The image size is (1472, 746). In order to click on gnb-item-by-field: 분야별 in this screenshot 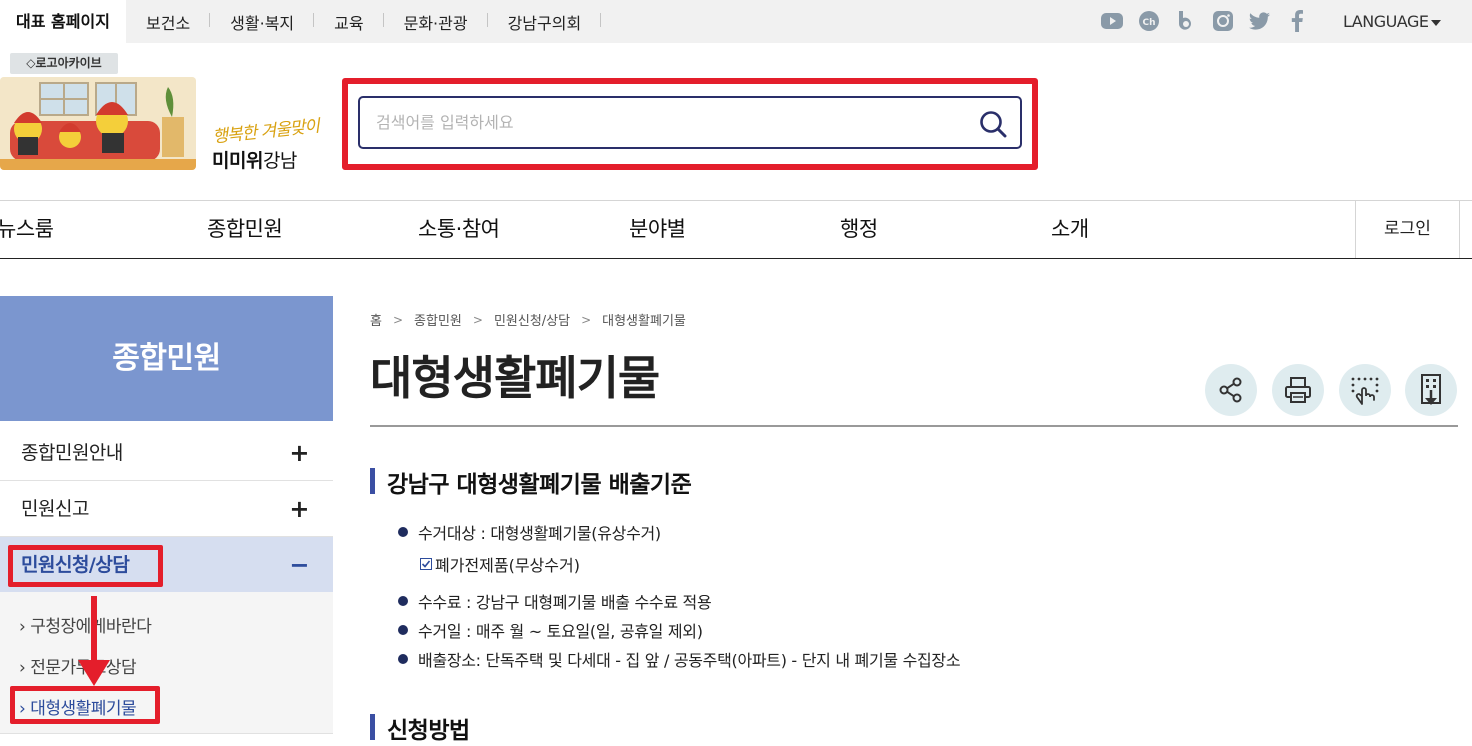, I will do `click(657, 229)`.